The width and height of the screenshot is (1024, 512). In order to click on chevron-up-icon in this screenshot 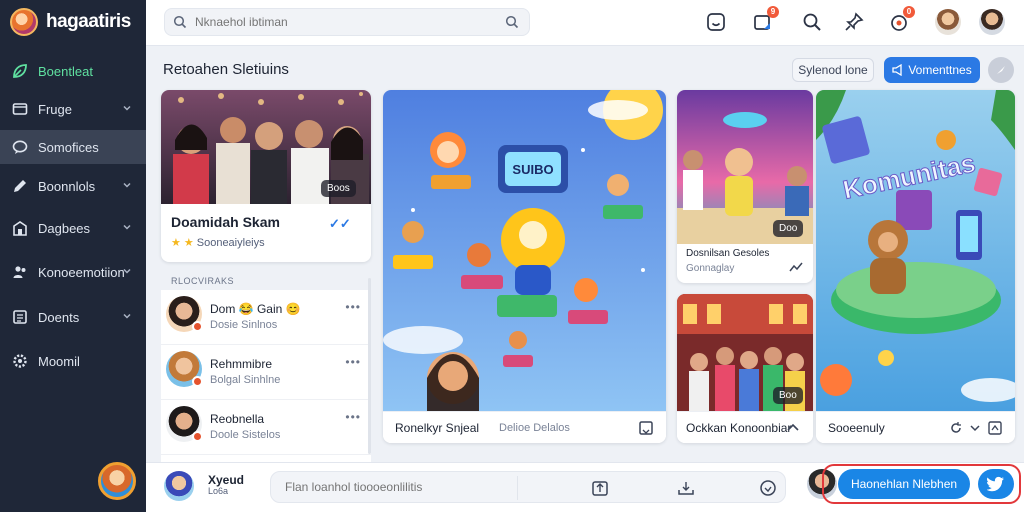, I will do `click(793, 428)`.